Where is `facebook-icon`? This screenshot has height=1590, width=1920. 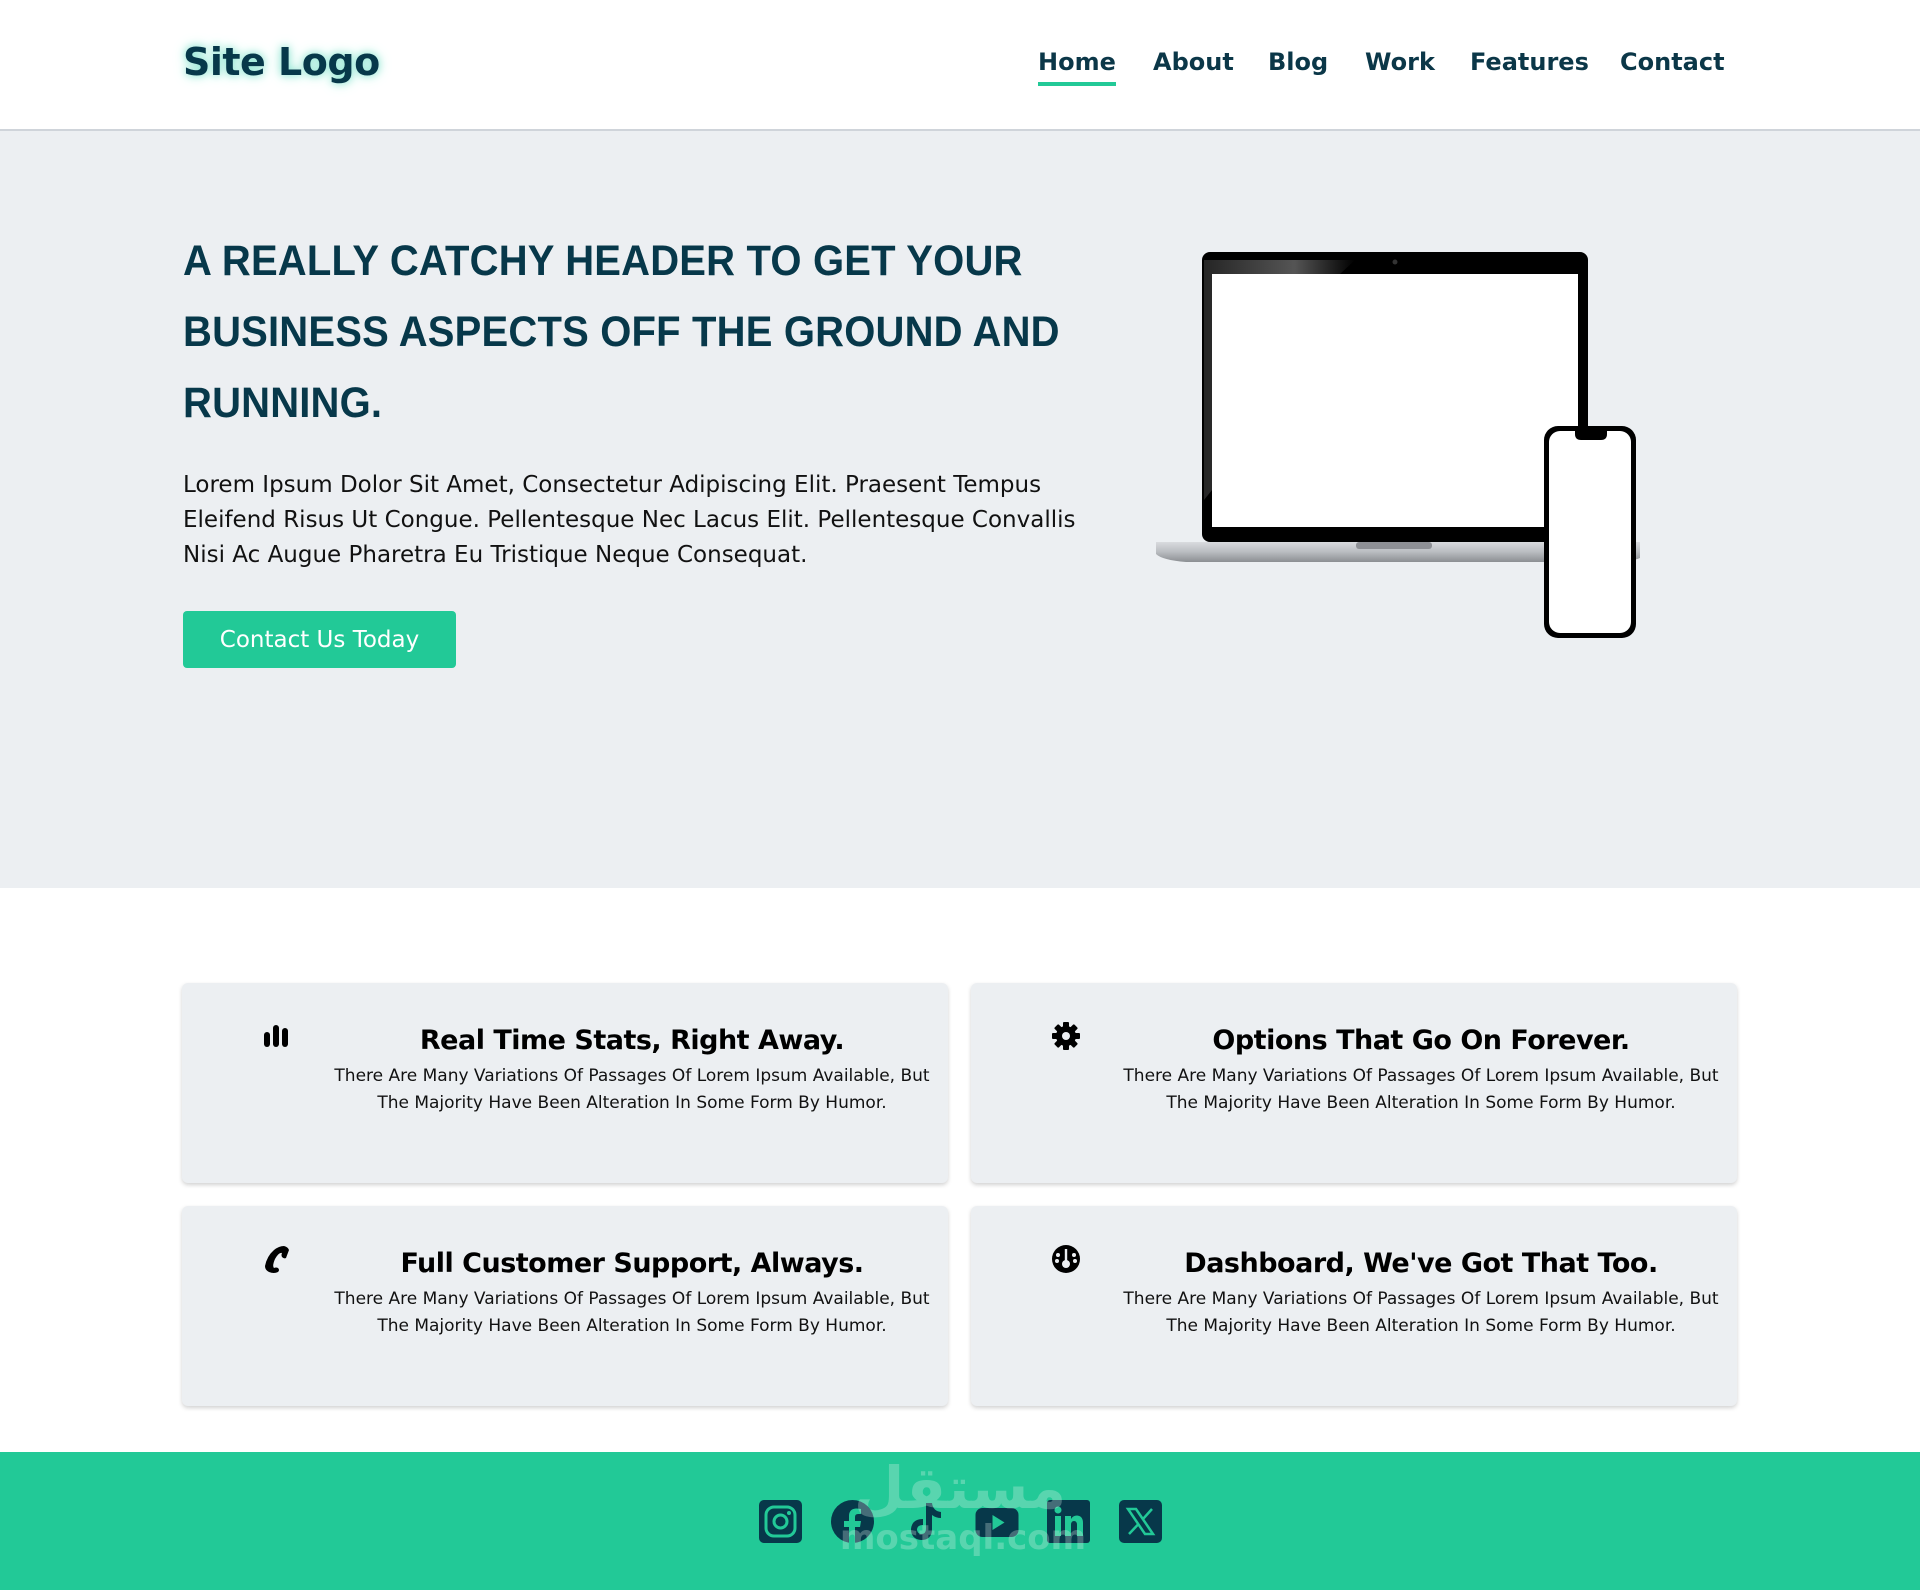
facebook-icon is located at coordinates (852, 1521).